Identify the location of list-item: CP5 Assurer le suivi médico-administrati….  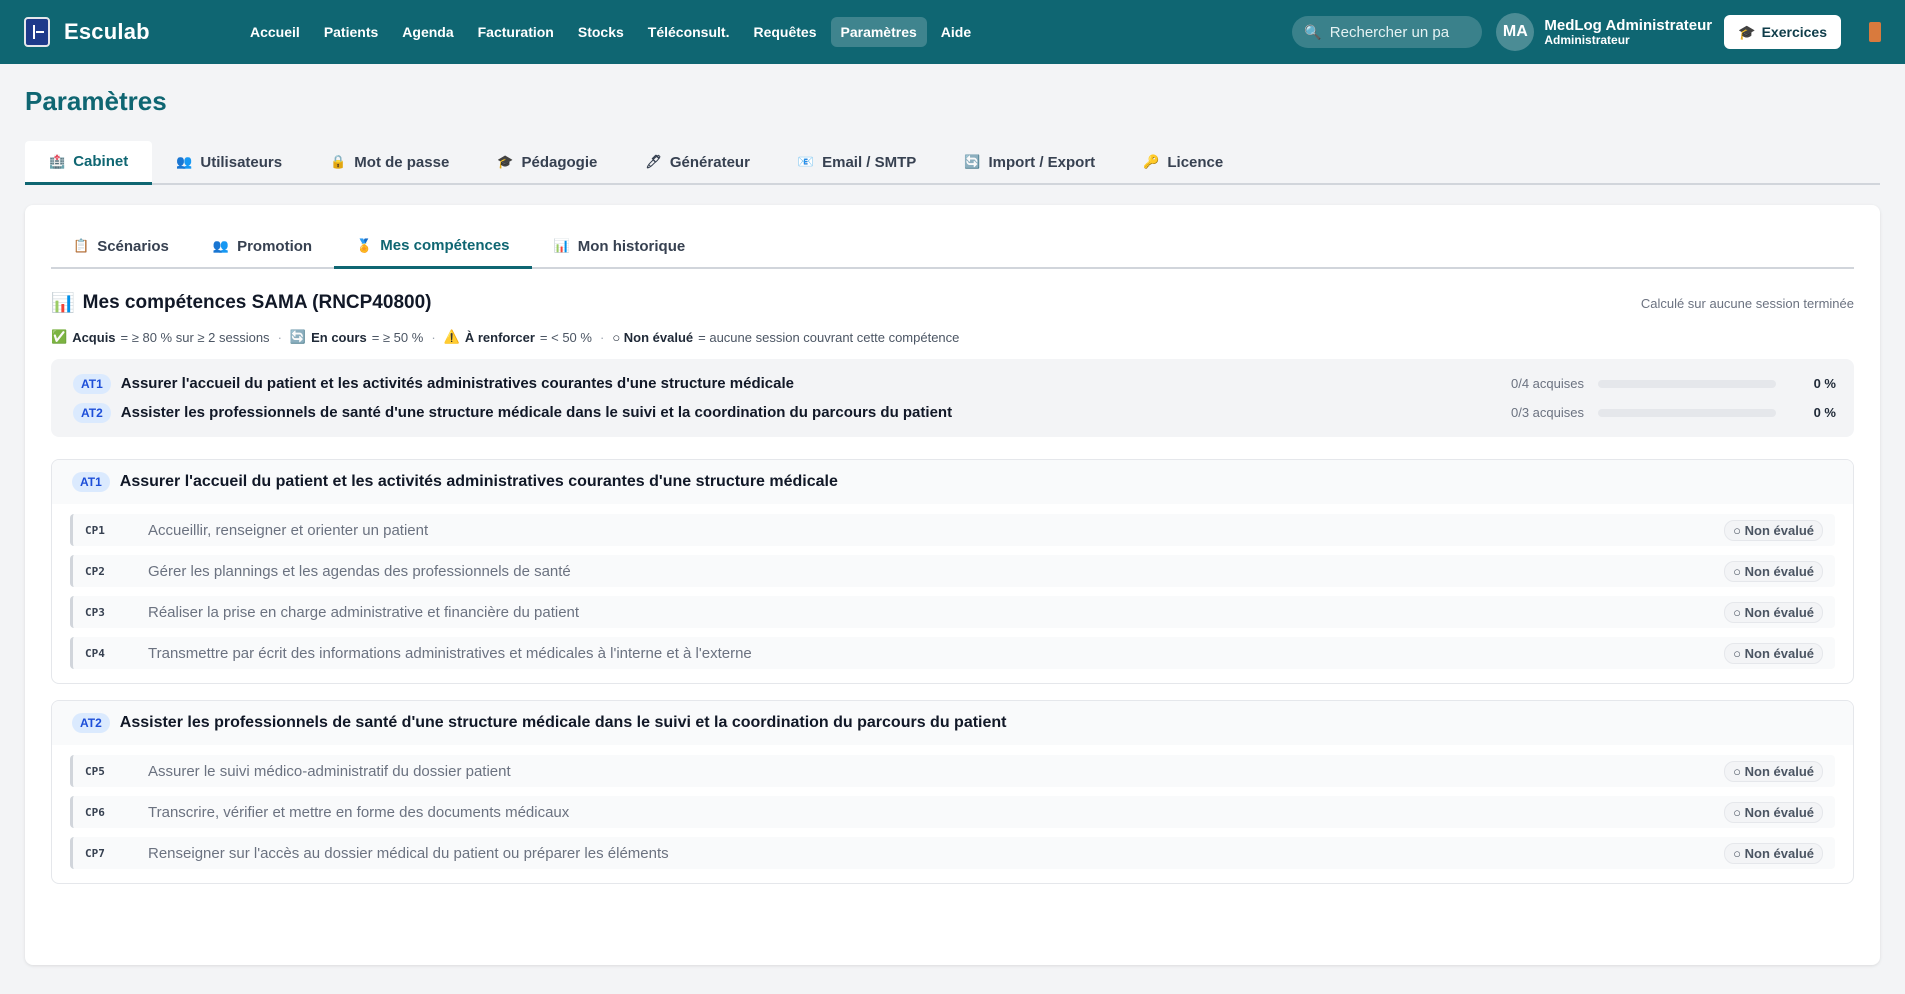
(952, 771).